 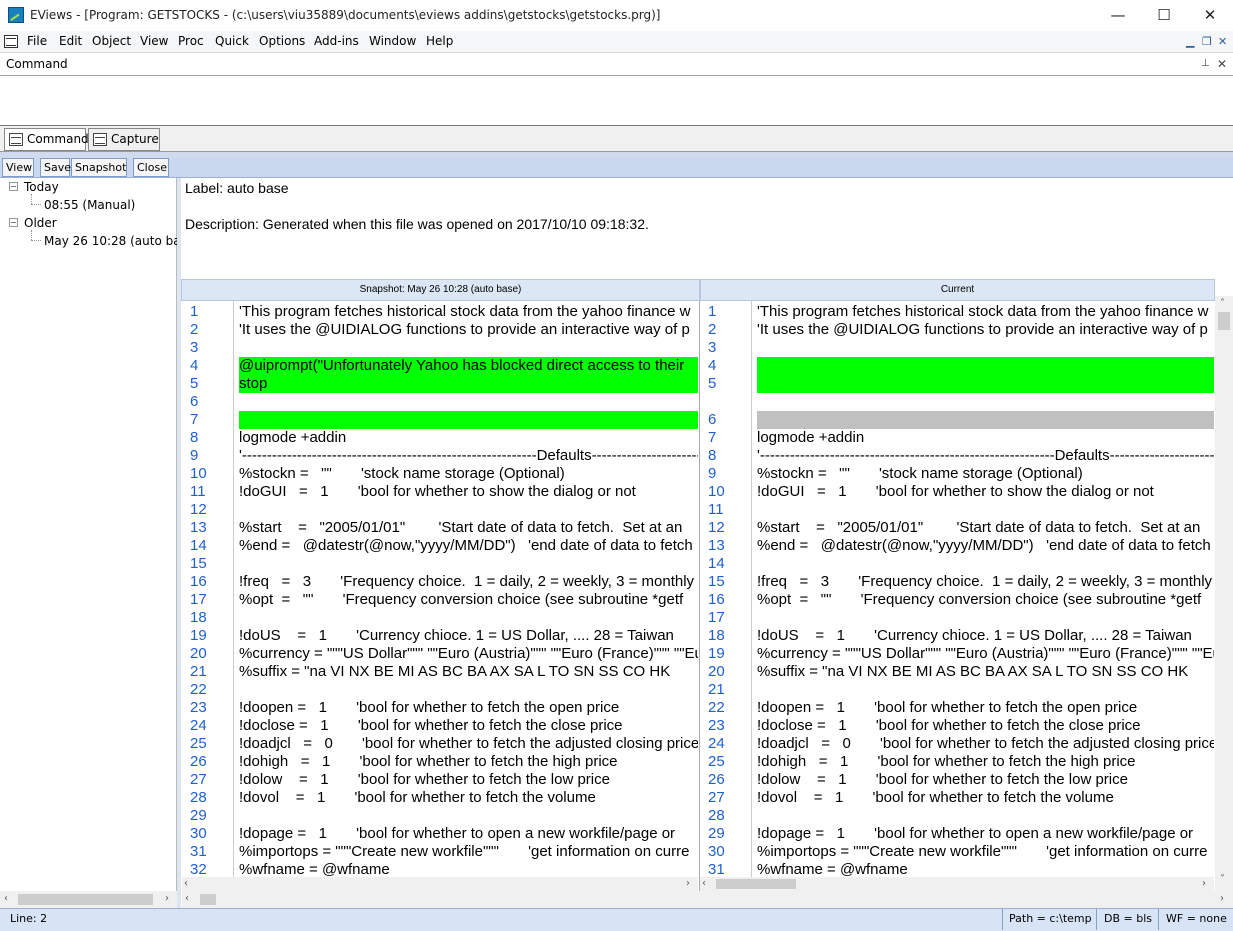 I want to click on code-line: 7 logmode +addin, so click(x=957, y=438).